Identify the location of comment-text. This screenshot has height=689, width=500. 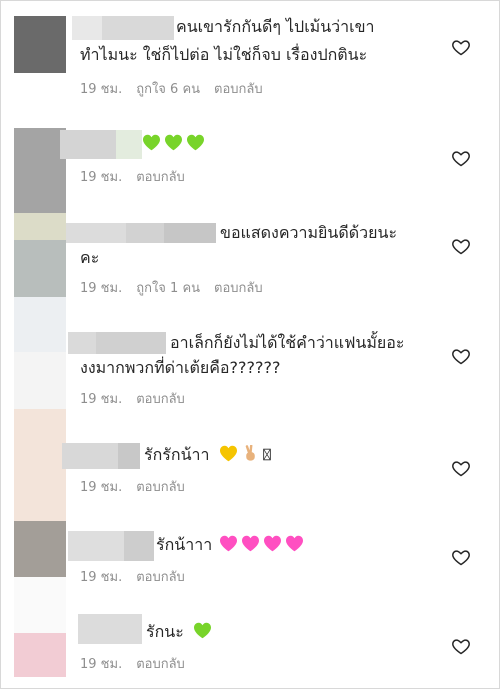
(175, 144).